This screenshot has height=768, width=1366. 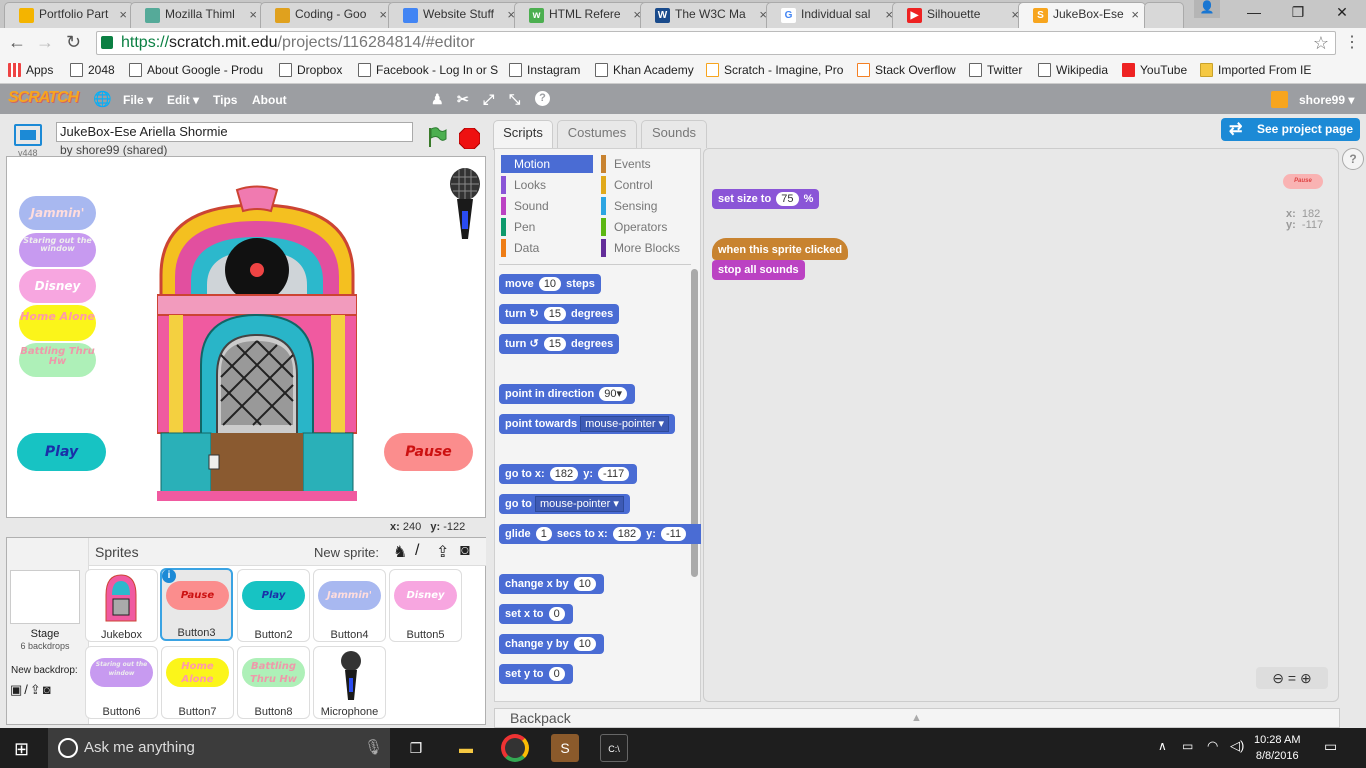 What do you see at coordinates (327, 15) in the screenshot?
I see `browser-tab: Coding - Goo ×` at bounding box center [327, 15].